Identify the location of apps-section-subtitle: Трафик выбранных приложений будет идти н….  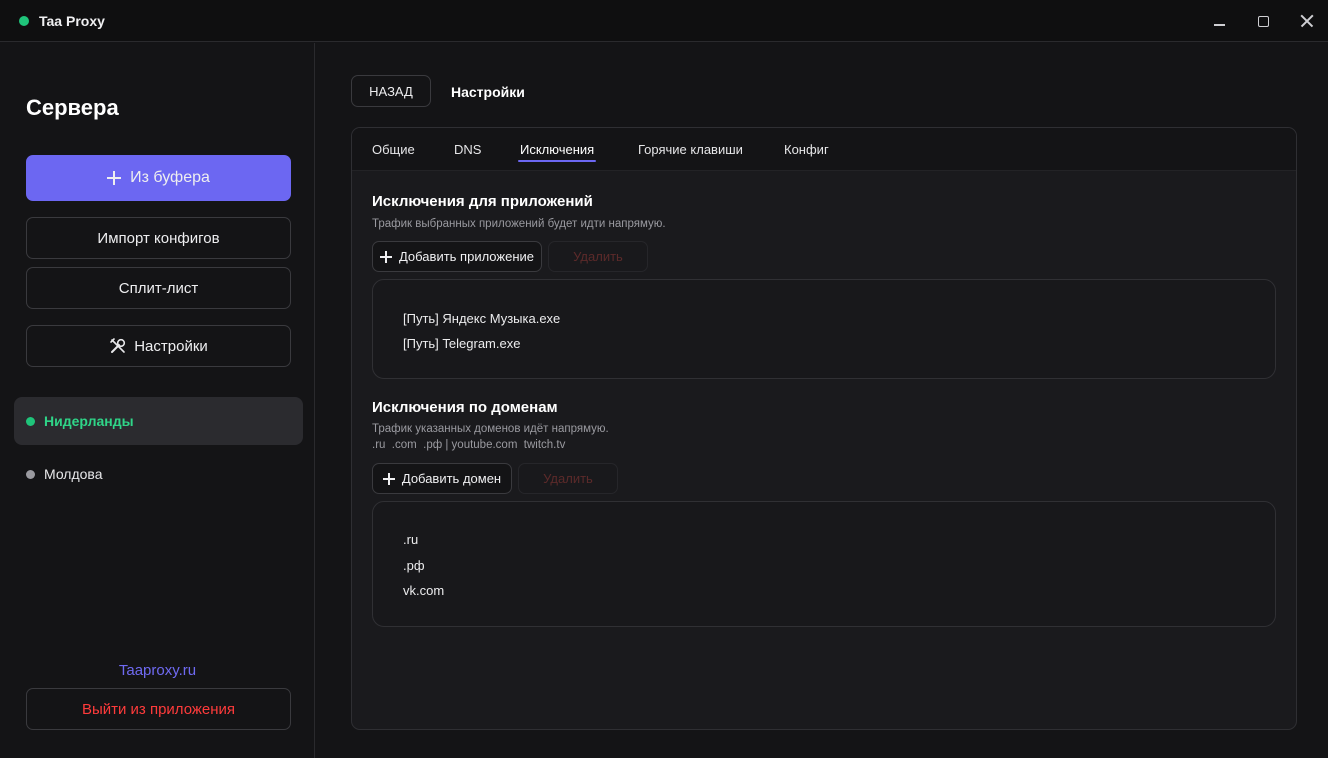
(519, 224).